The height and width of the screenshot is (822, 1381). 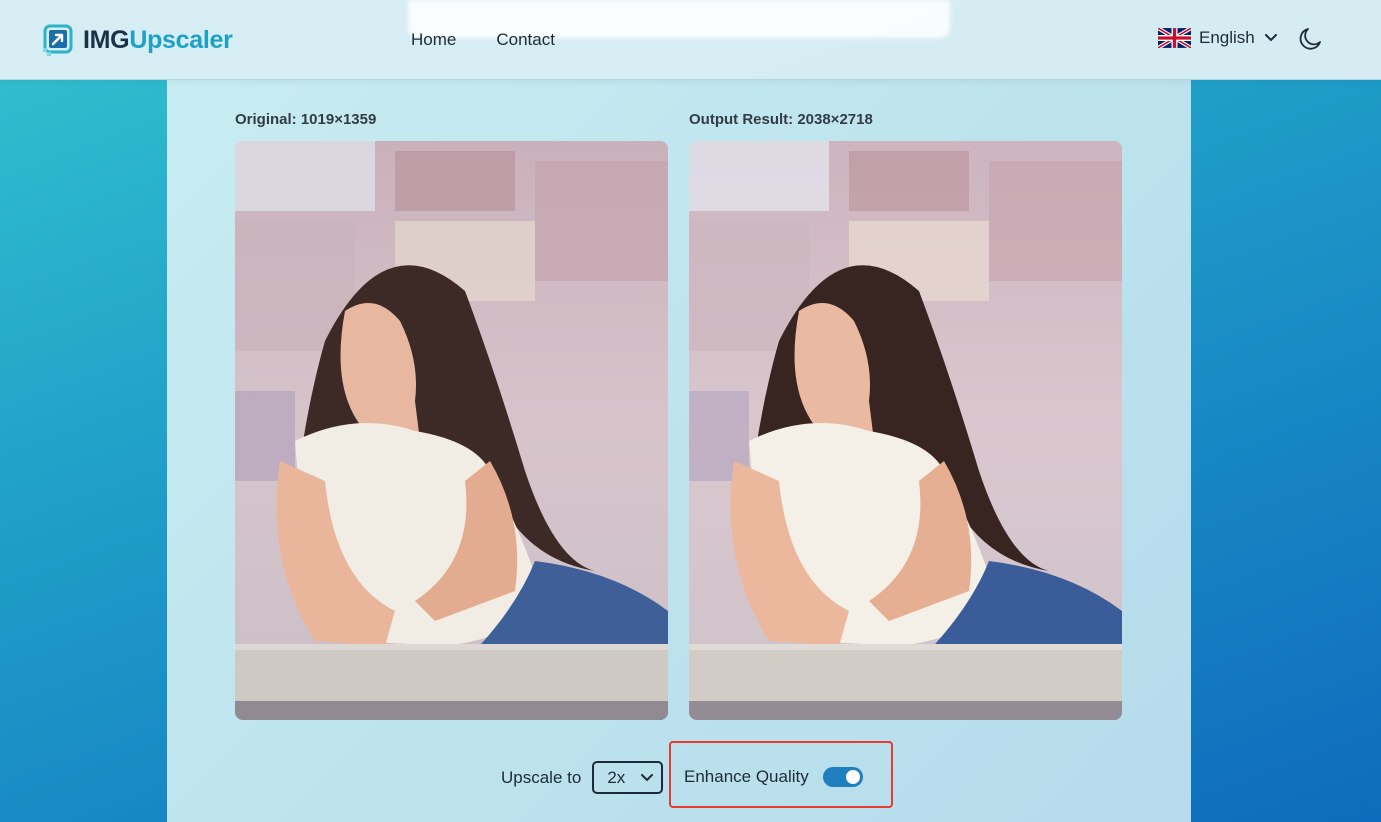 What do you see at coordinates (541, 777) in the screenshot?
I see `upscale-label: Upscale to` at bounding box center [541, 777].